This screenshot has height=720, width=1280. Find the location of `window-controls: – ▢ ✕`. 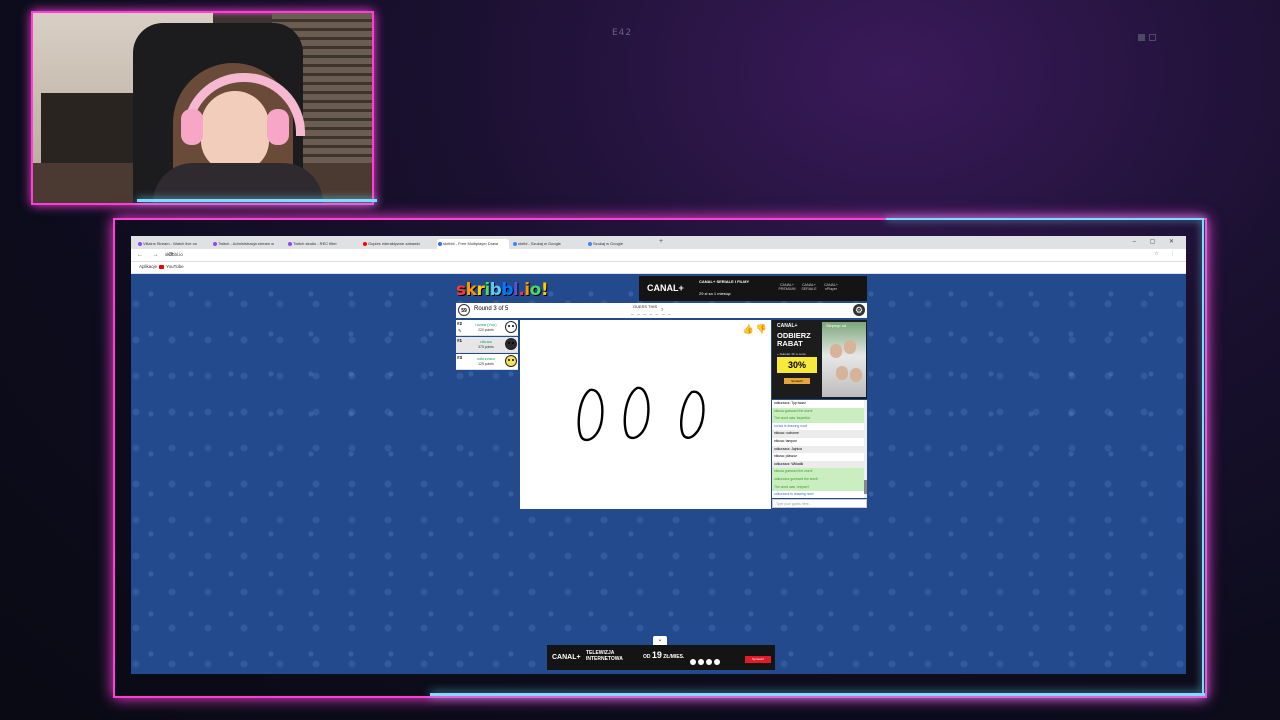

window-controls: – ▢ ✕ is located at coordinates (1156, 241).